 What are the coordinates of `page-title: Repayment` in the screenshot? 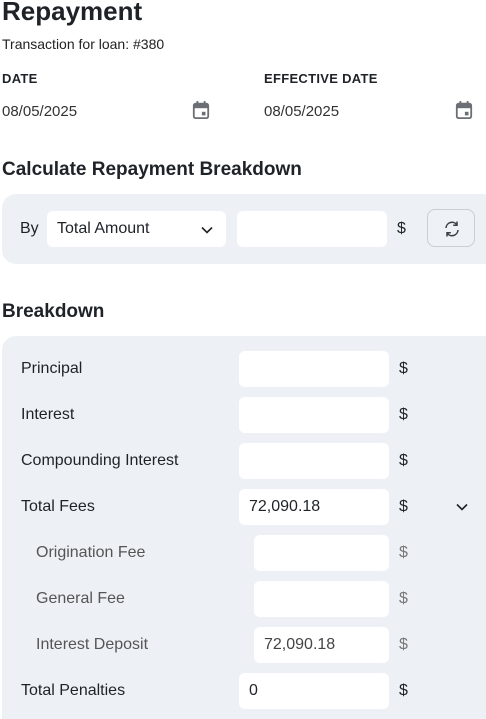 It's located at (72, 13).